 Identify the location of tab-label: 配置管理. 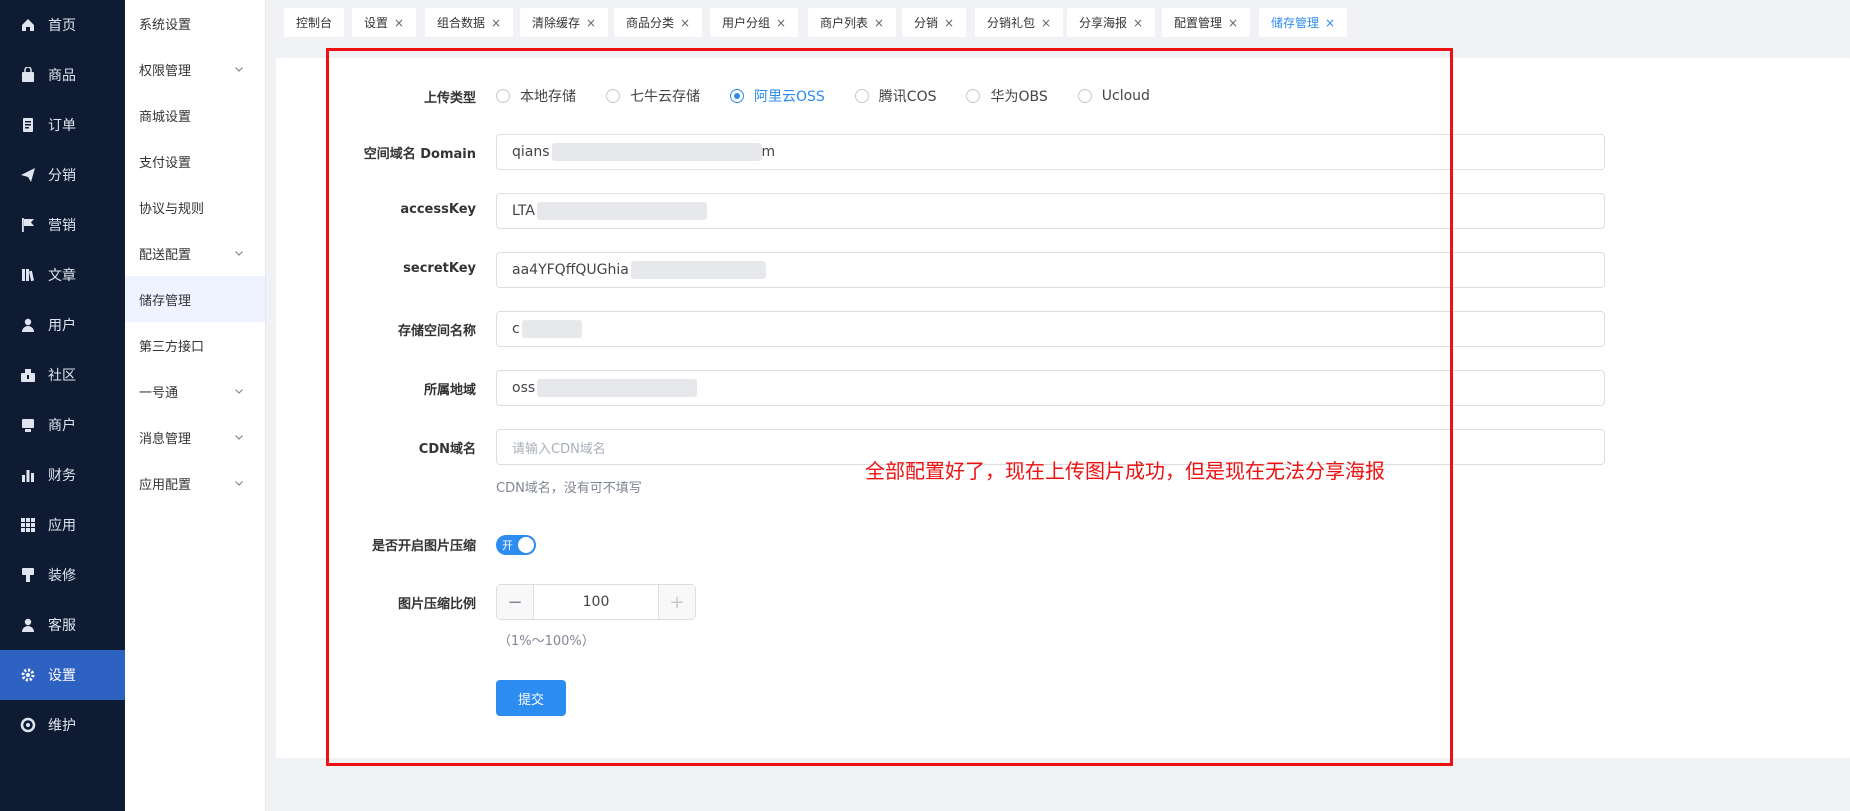
(1198, 23).